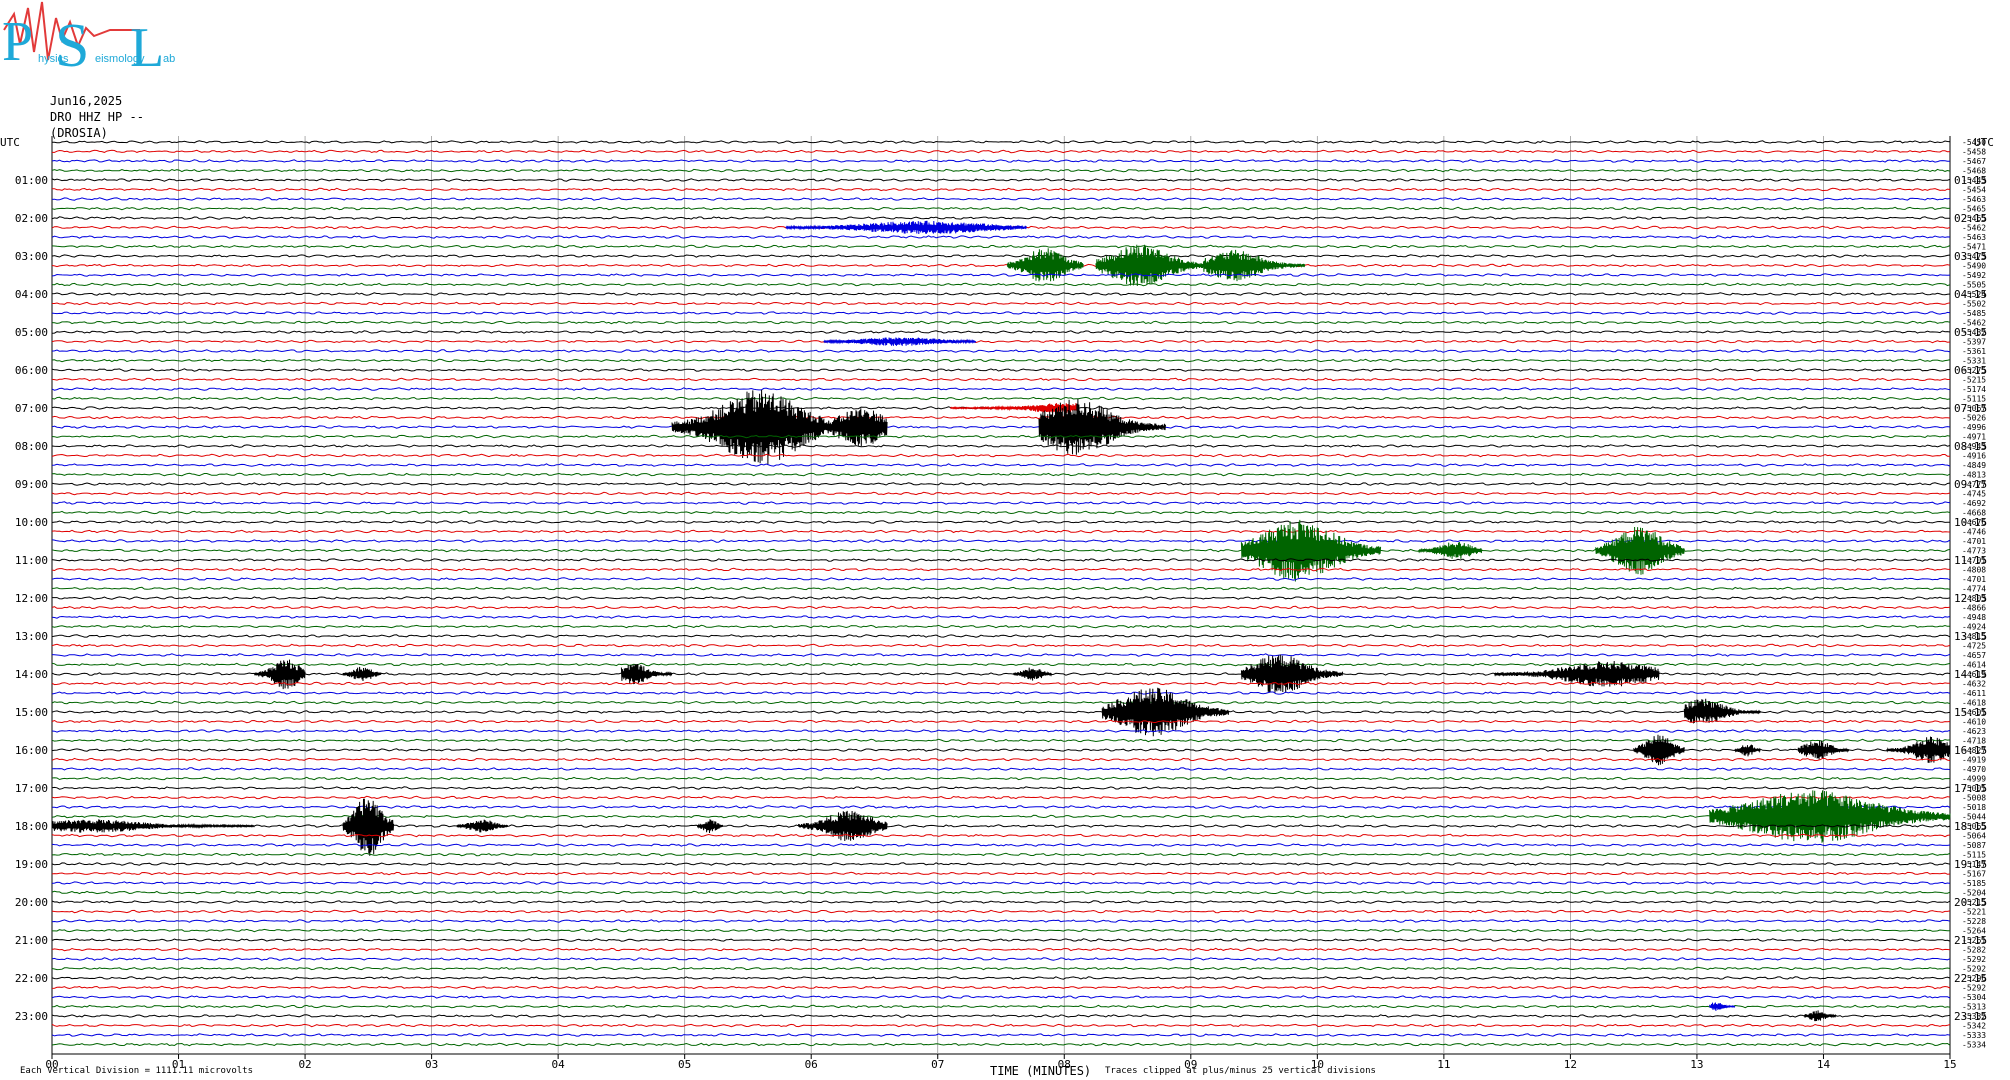  What do you see at coordinates (811, 1064) in the screenshot?
I see `x-tick-label: 06` at bounding box center [811, 1064].